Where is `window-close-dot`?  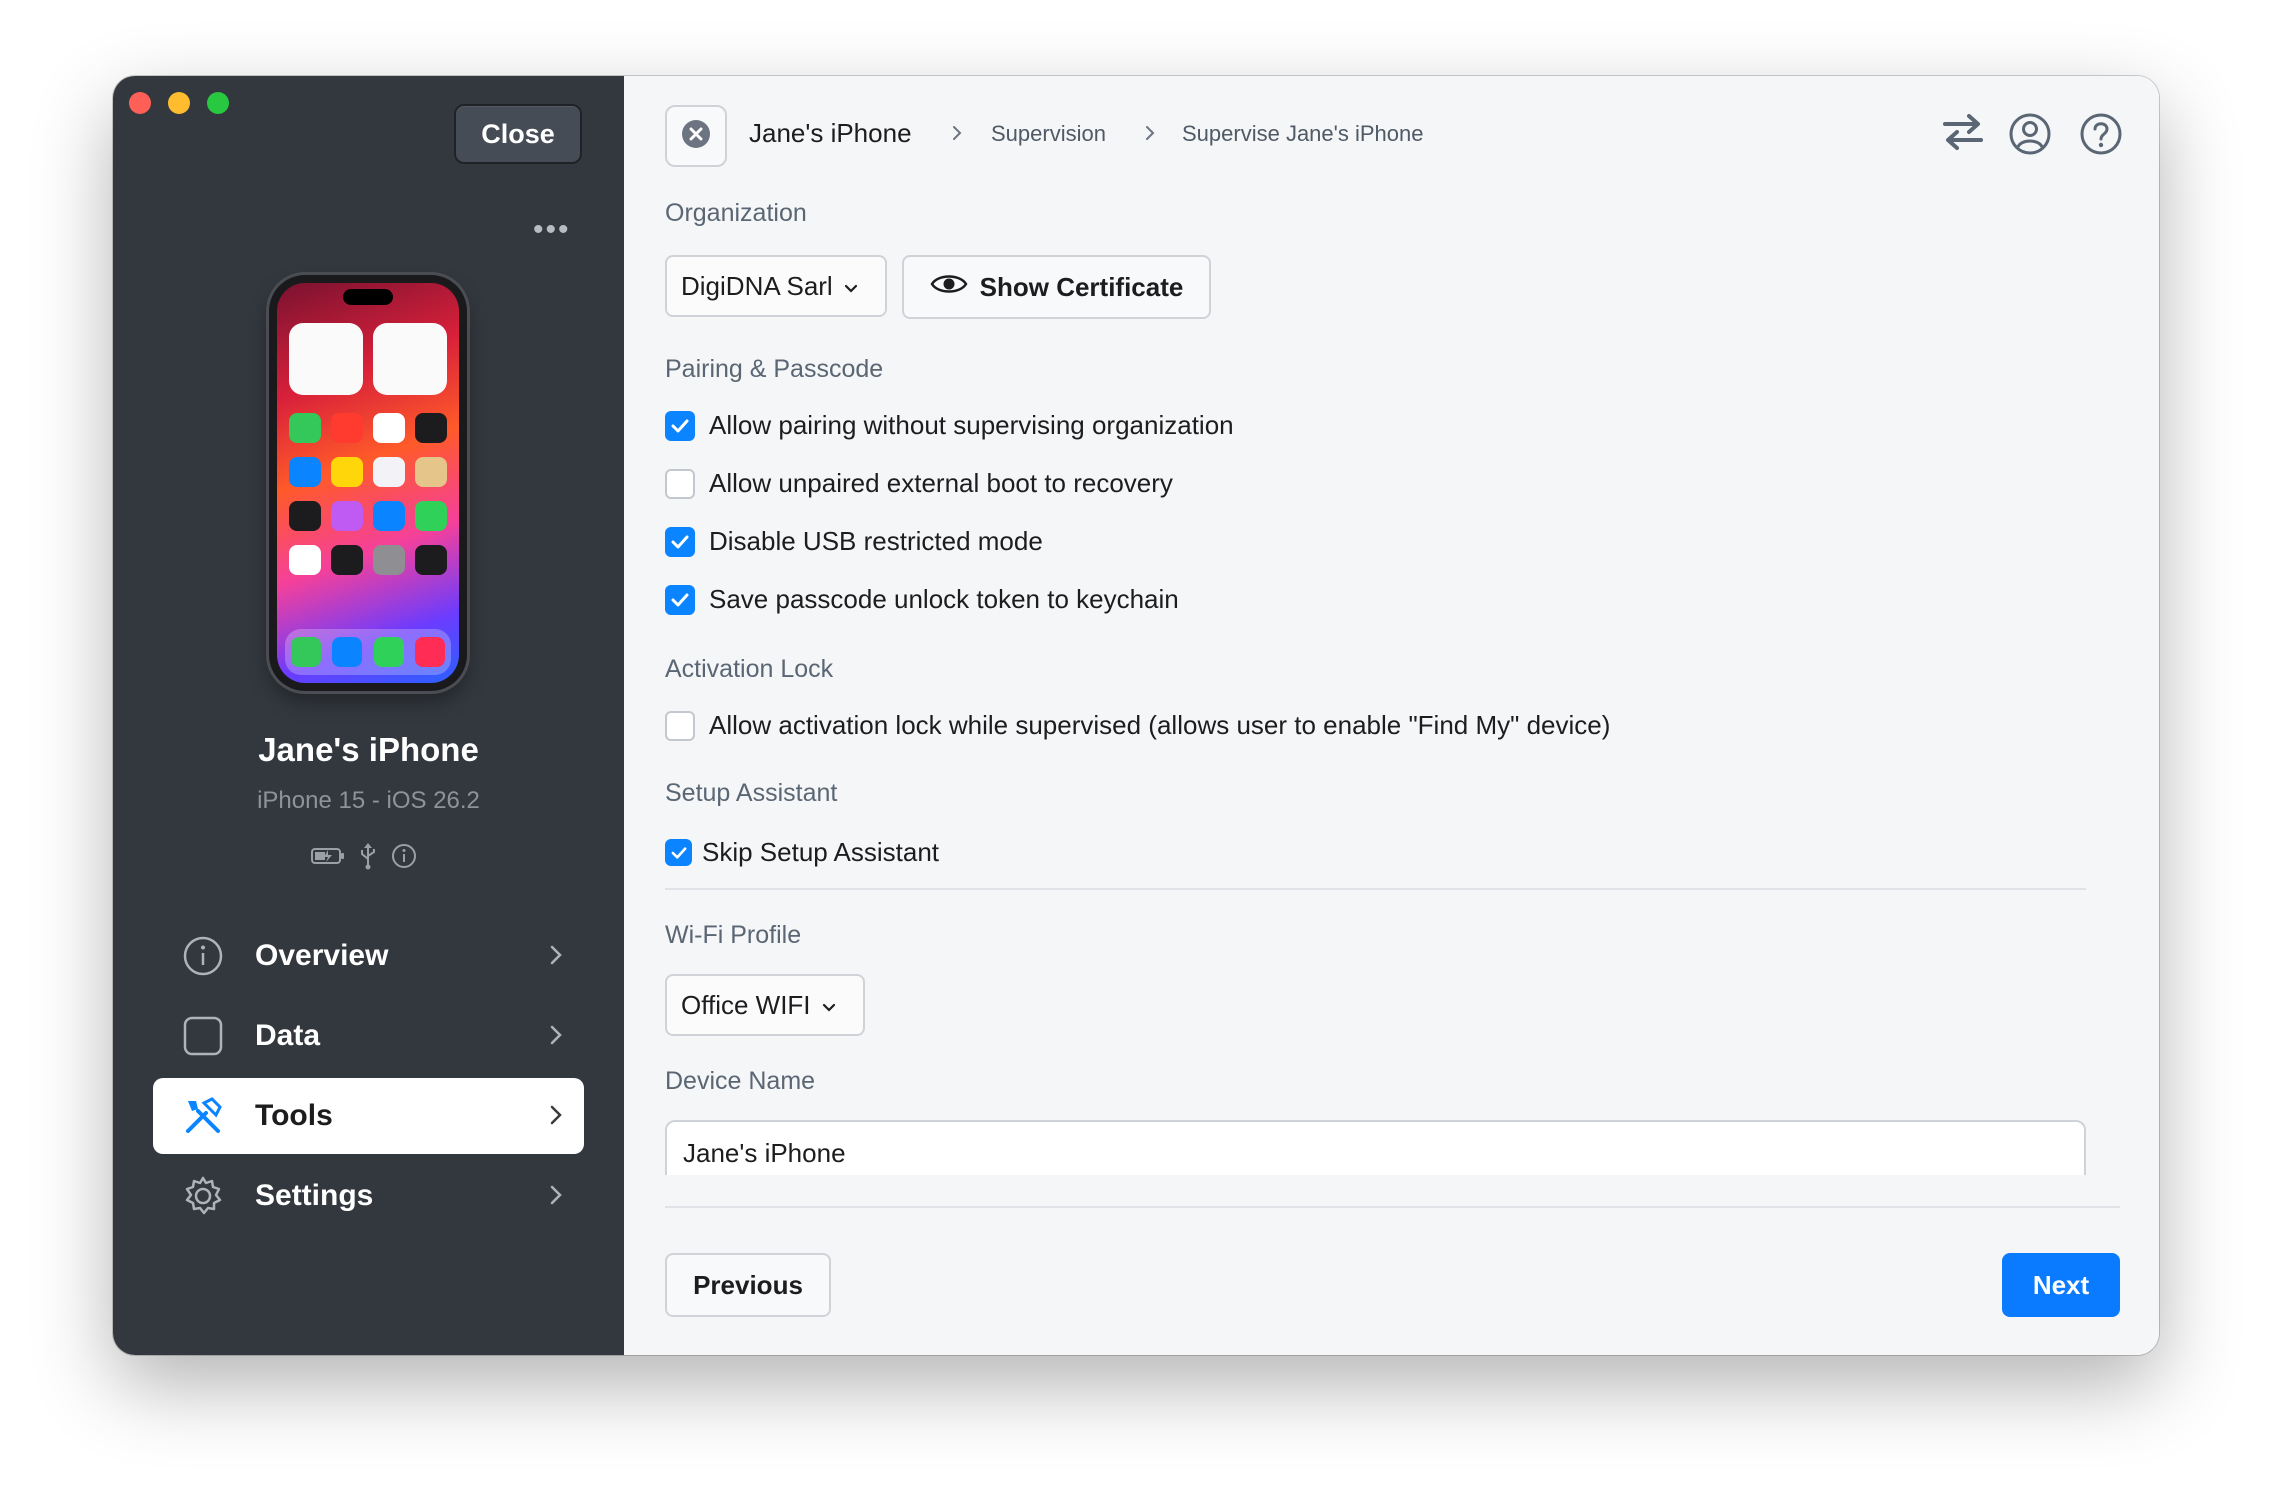
window-close-dot is located at coordinates (140, 103).